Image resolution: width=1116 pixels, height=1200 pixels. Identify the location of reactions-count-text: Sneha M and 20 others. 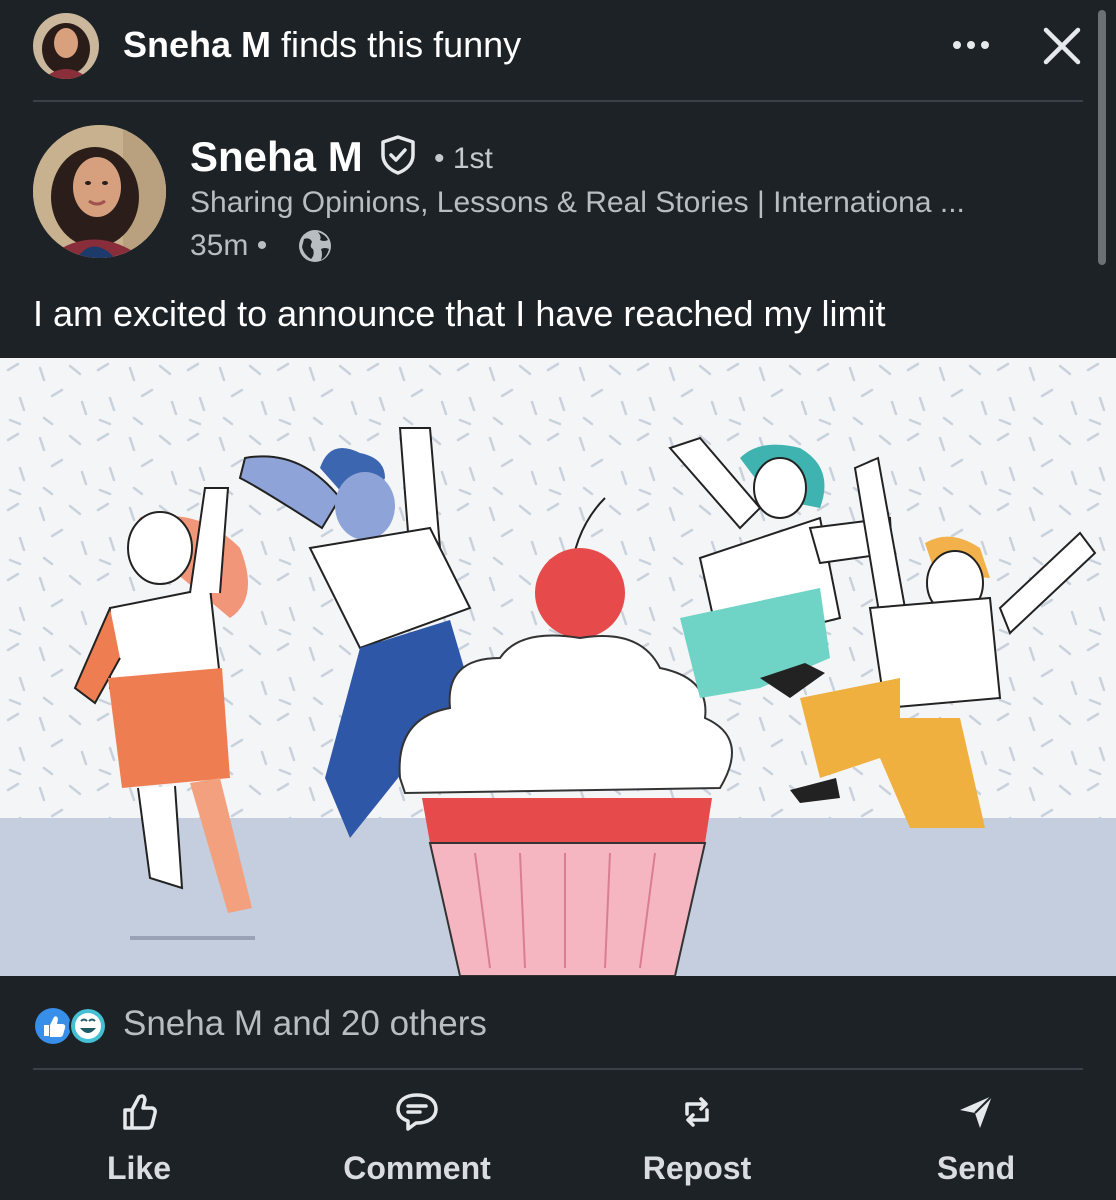
(305, 1024).